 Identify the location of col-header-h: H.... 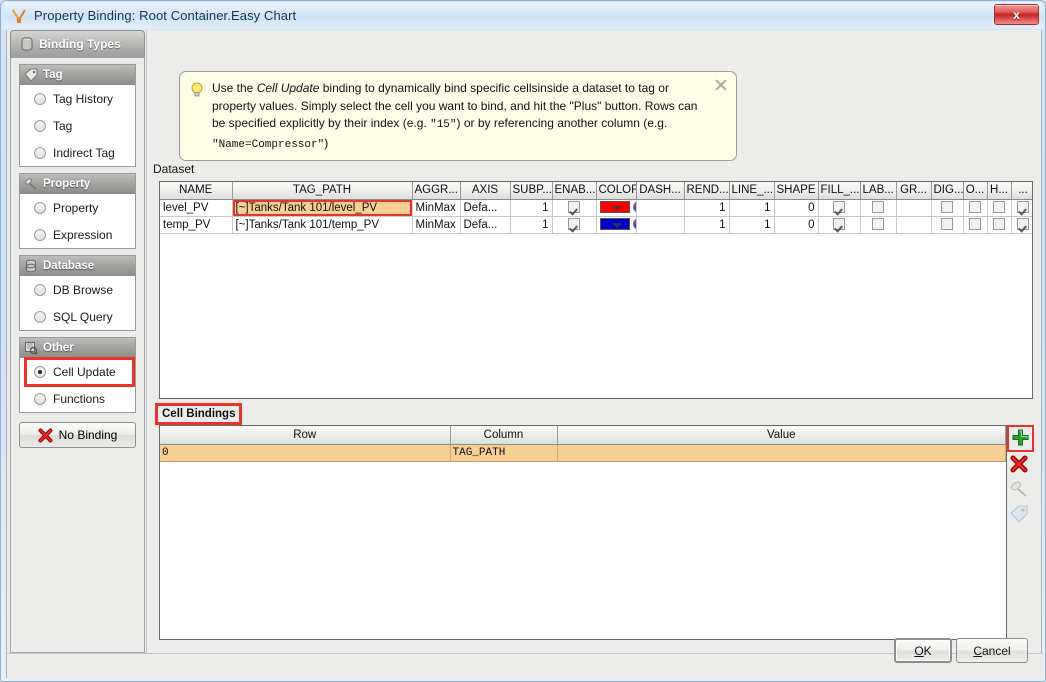
(999, 191).